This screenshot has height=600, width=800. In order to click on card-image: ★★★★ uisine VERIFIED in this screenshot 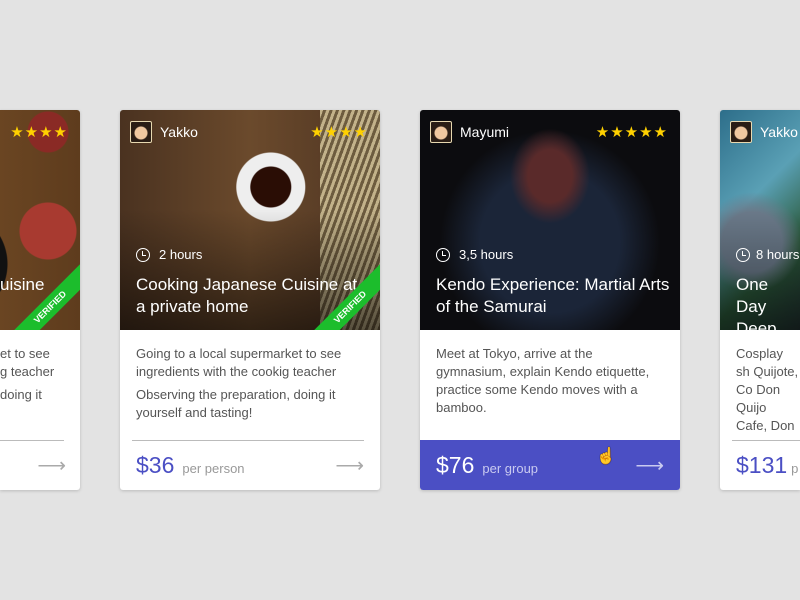, I will do `click(40, 220)`.